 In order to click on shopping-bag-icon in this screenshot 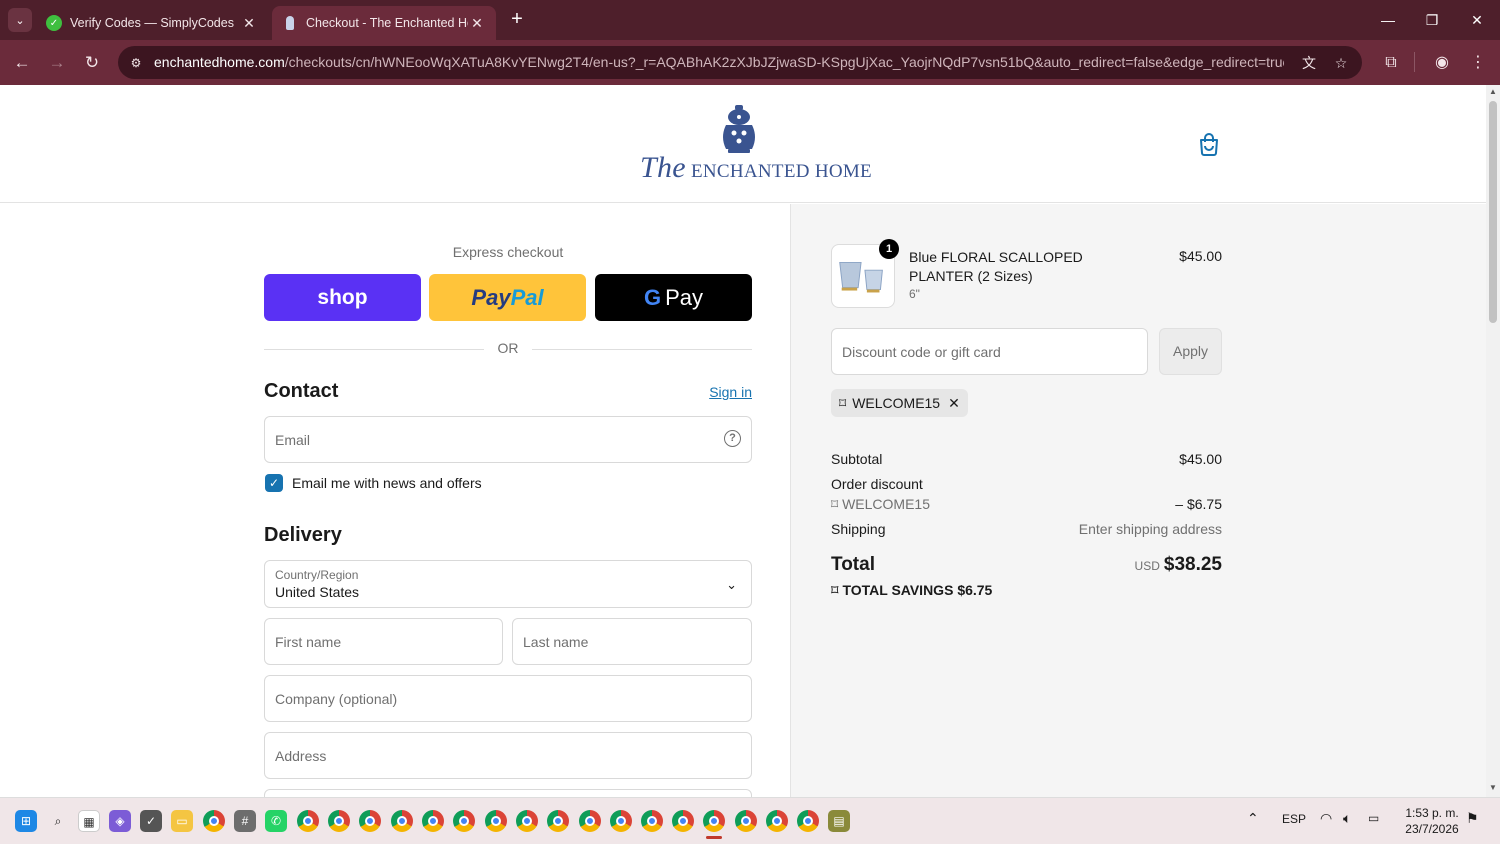, I will do `click(1209, 144)`.